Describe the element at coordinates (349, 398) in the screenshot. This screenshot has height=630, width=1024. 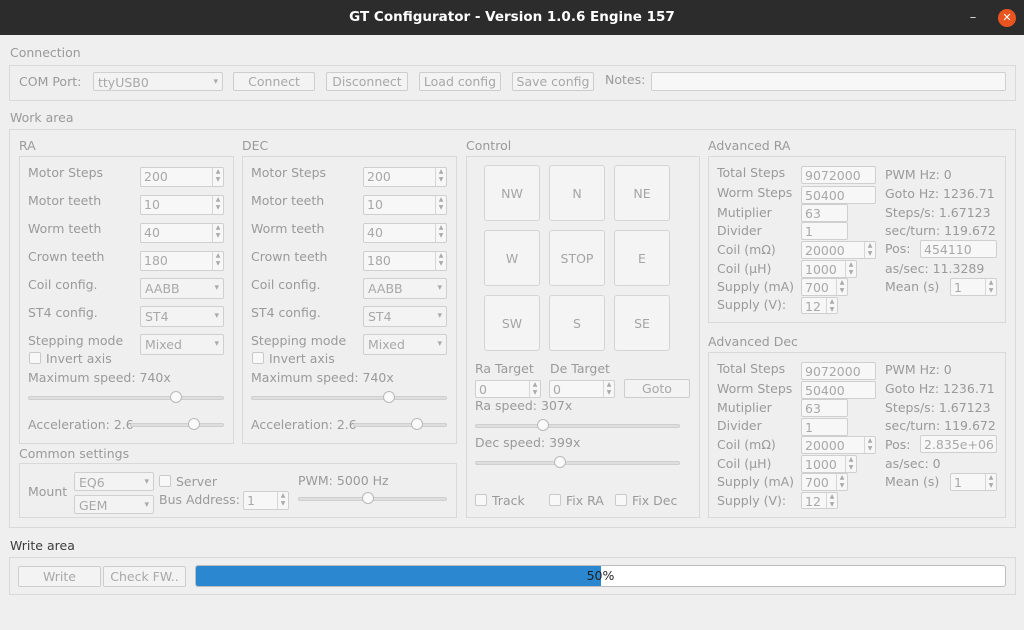
I see `dec-maxspeed-slider` at that location.